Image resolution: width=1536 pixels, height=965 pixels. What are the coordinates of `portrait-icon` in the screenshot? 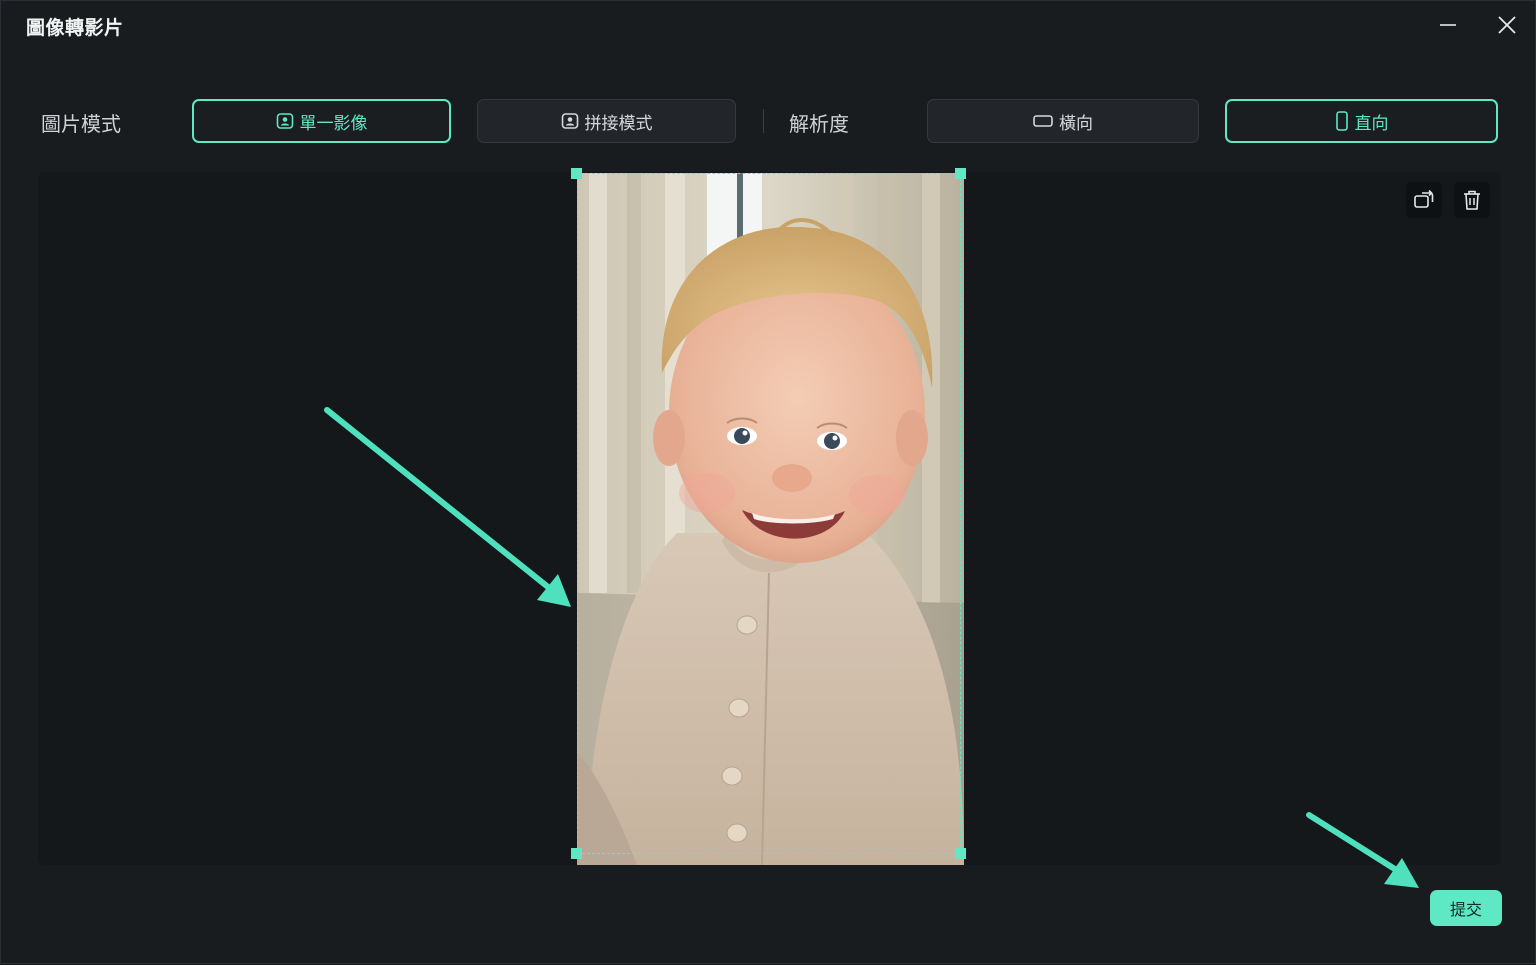 It's located at (1341, 121).